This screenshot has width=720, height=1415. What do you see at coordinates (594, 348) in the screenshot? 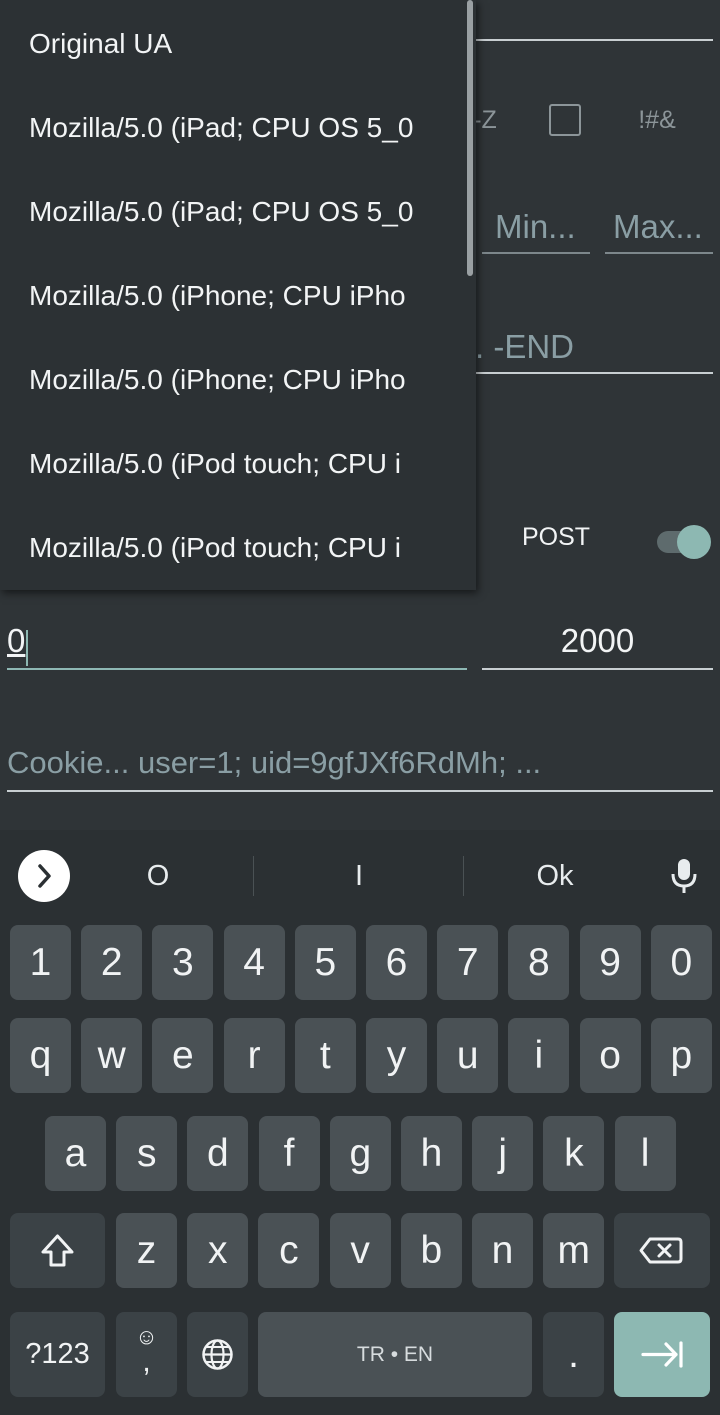
I see `suffix-field: . -END` at bounding box center [594, 348].